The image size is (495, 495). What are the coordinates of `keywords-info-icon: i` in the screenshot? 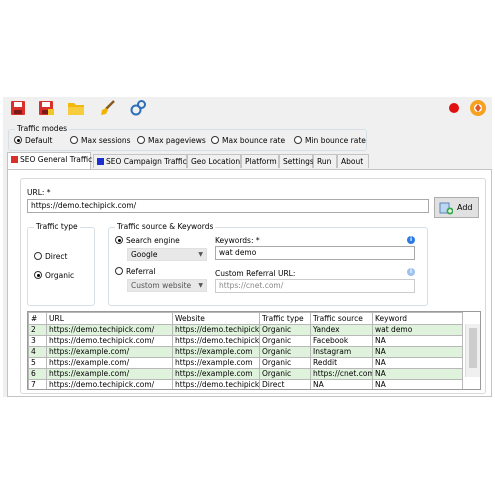 It's located at (411, 240).